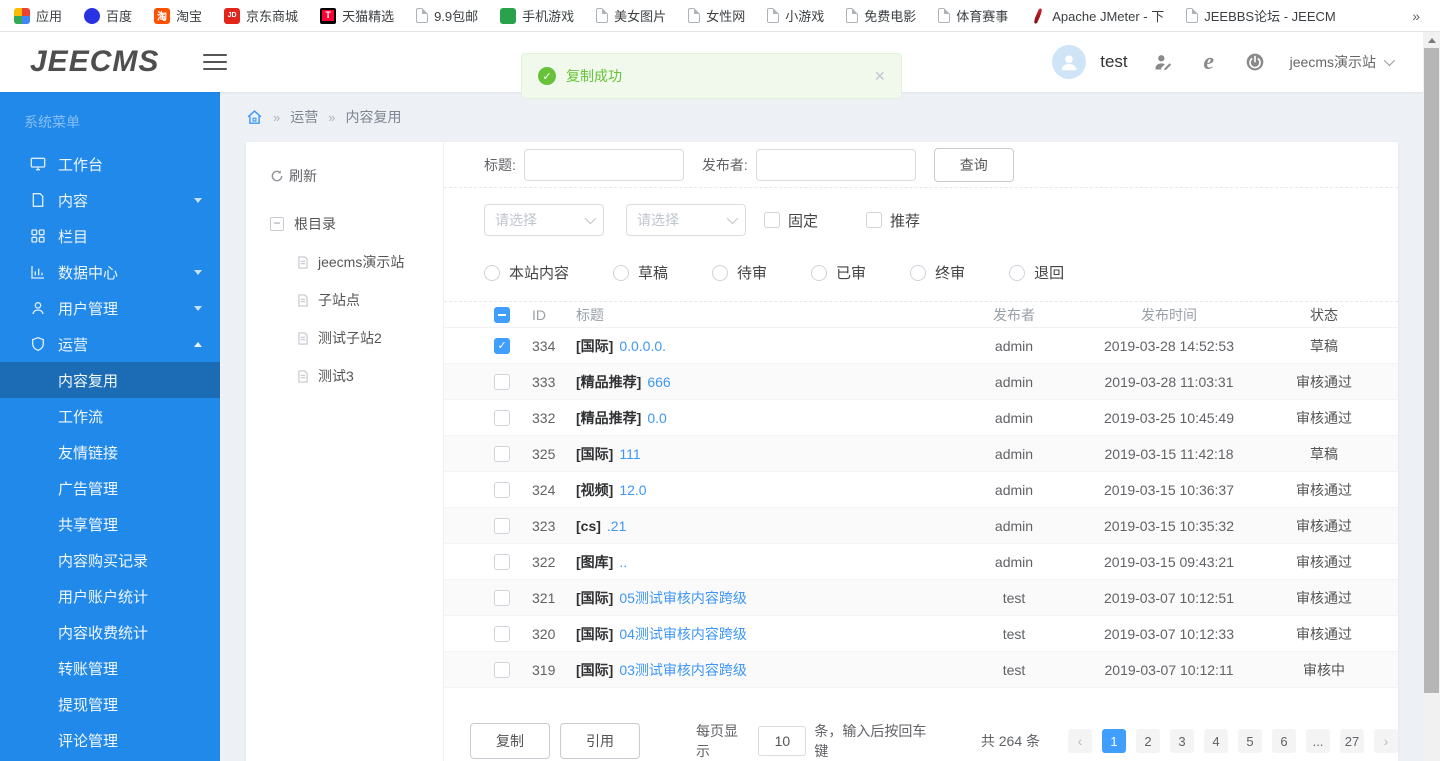  Describe the element at coordinates (110, 308) in the screenshot. I see `sidebar-item-user-management: 用户管理` at that location.